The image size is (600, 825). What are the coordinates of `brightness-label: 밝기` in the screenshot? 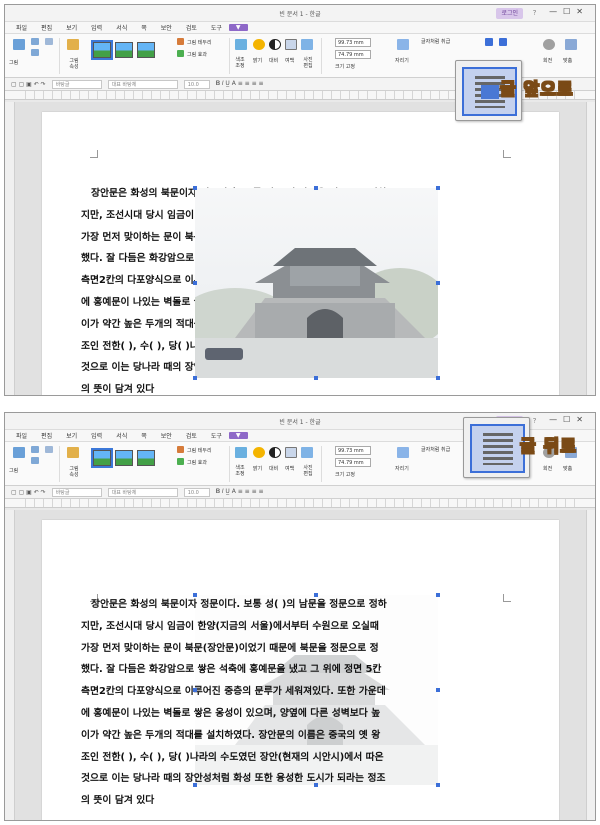 It's located at (258, 61).